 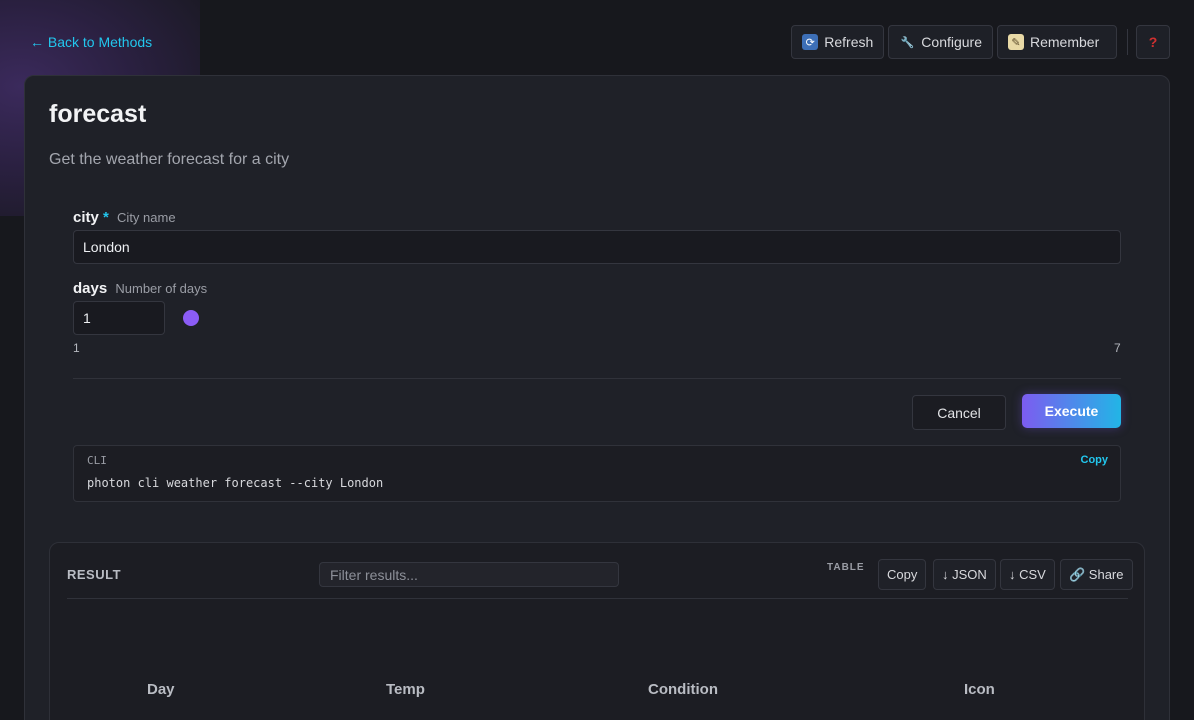 What do you see at coordinates (964, 574) in the screenshot?
I see `download-json-button: ↓ JSON` at bounding box center [964, 574].